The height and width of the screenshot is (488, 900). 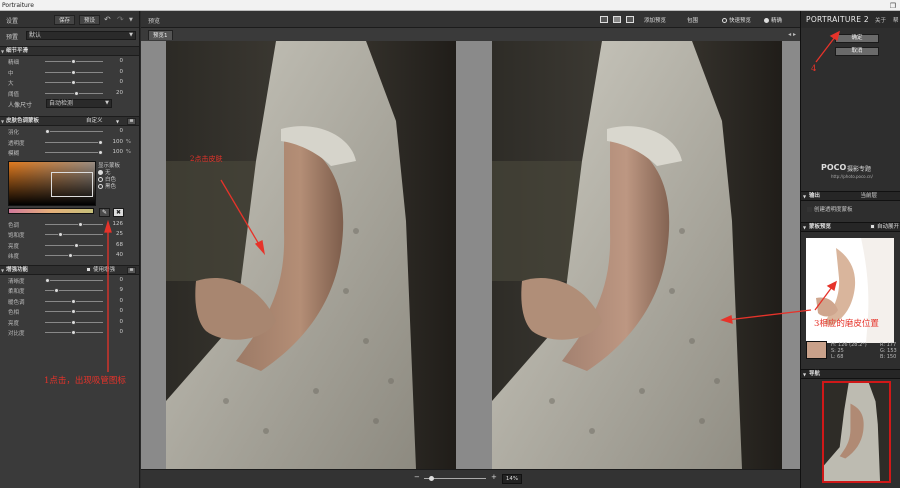 What do you see at coordinates (857, 38) in the screenshot?
I see `ok-button: 确定` at bounding box center [857, 38].